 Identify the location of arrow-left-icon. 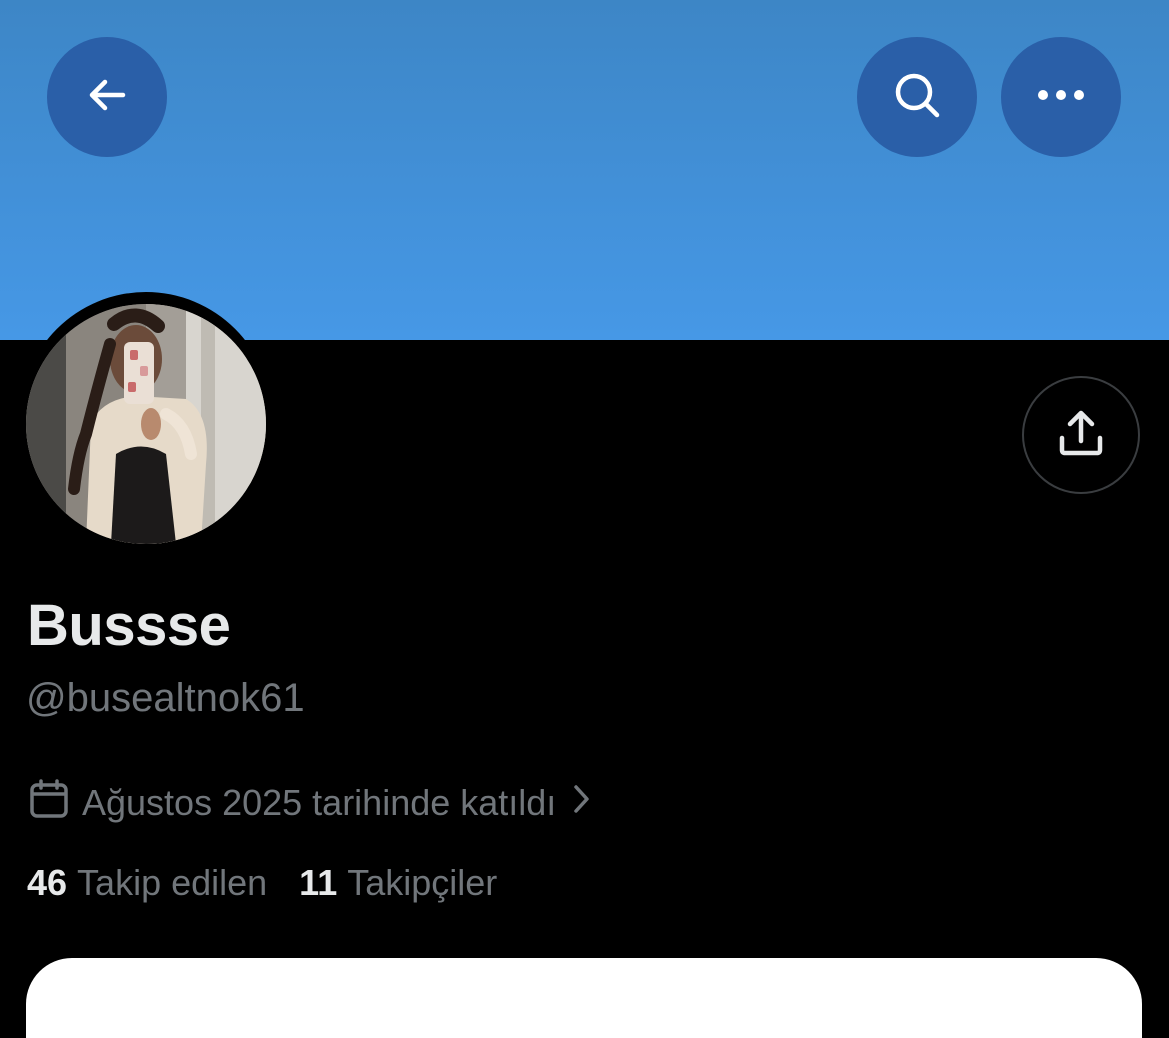
(107, 97).